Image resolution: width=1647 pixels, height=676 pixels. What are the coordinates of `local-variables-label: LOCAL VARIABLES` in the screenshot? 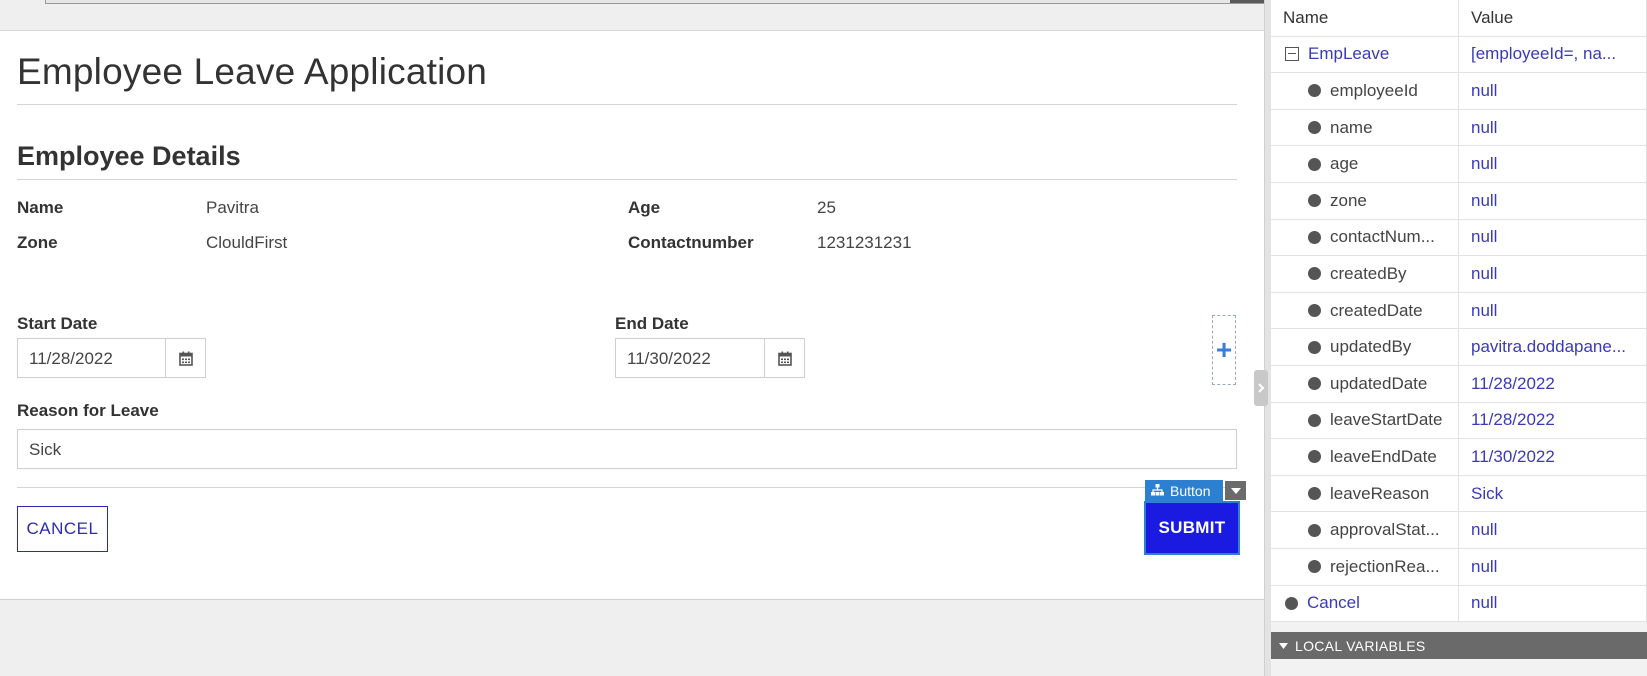 It's located at (1360, 645).